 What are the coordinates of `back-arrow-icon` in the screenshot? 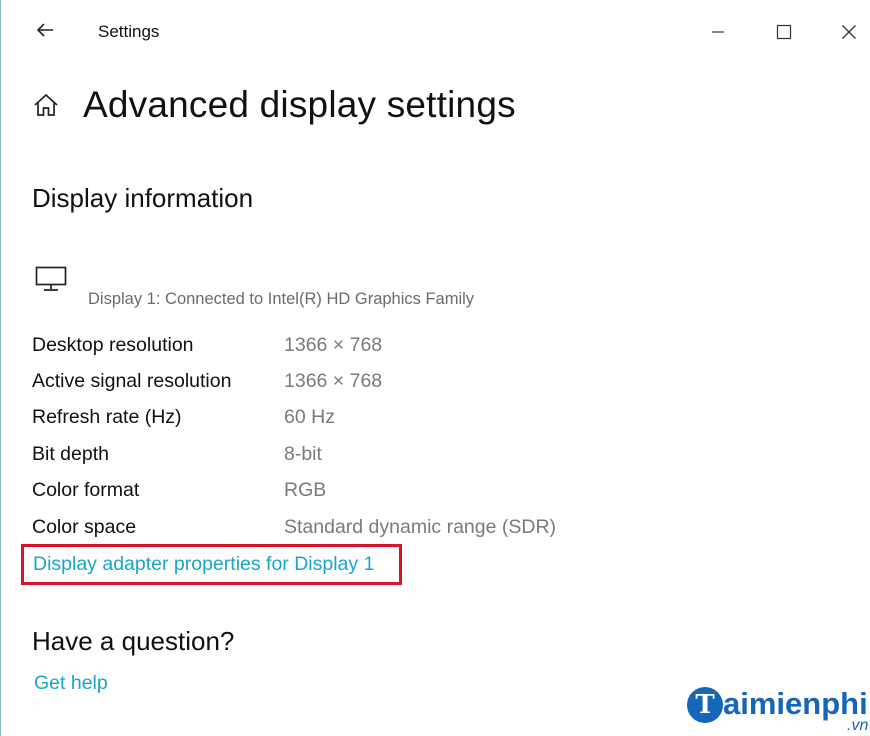 It's located at (44, 30).